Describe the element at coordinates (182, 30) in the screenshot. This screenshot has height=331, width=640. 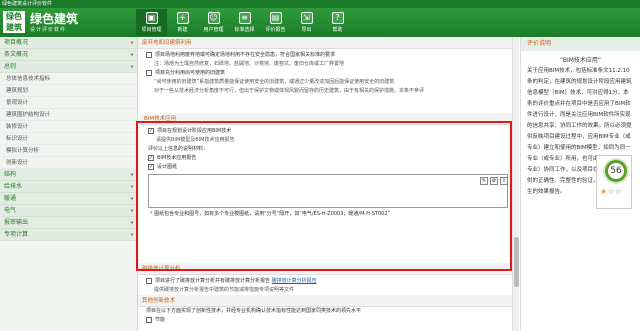
I see `nav-label: 新建` at that location.